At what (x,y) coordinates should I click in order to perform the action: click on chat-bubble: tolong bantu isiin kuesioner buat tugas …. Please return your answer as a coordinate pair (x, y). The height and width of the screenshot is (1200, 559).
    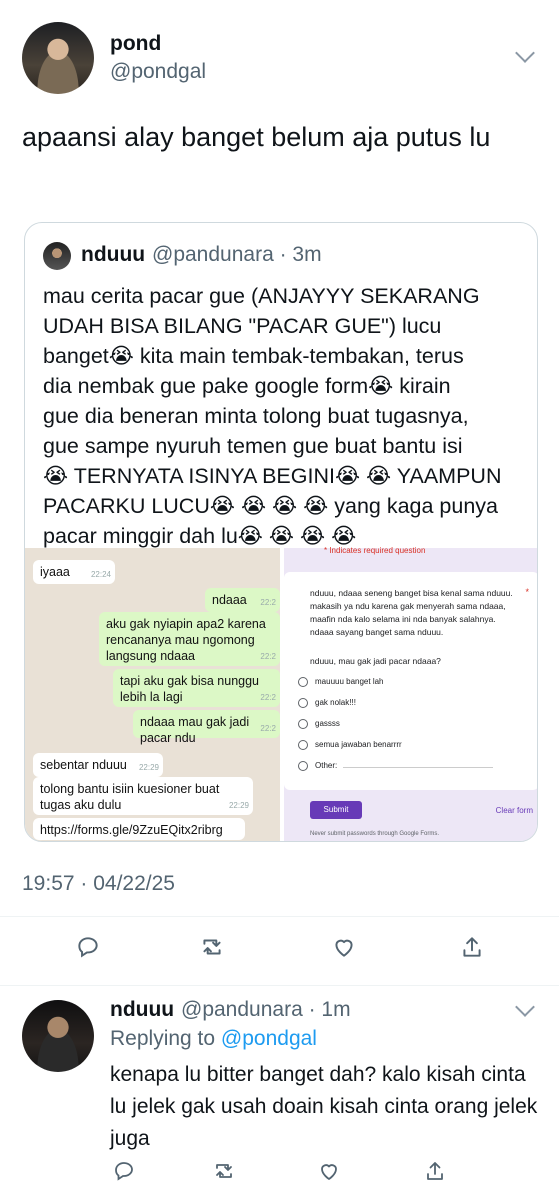
    Looking at the image, I should click on (143, 796).